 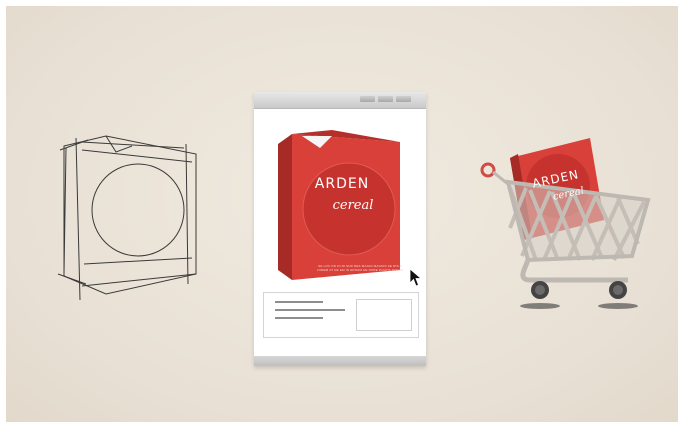 What do you see at coordinates (367, 99) in the screenshot?
I see `minimize-button` at bounding box center [367, 99].